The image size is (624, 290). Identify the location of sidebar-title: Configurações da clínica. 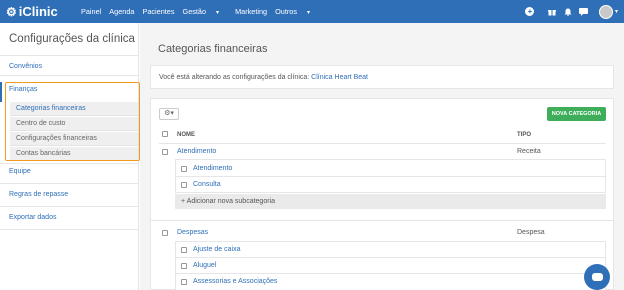
(72, 39).